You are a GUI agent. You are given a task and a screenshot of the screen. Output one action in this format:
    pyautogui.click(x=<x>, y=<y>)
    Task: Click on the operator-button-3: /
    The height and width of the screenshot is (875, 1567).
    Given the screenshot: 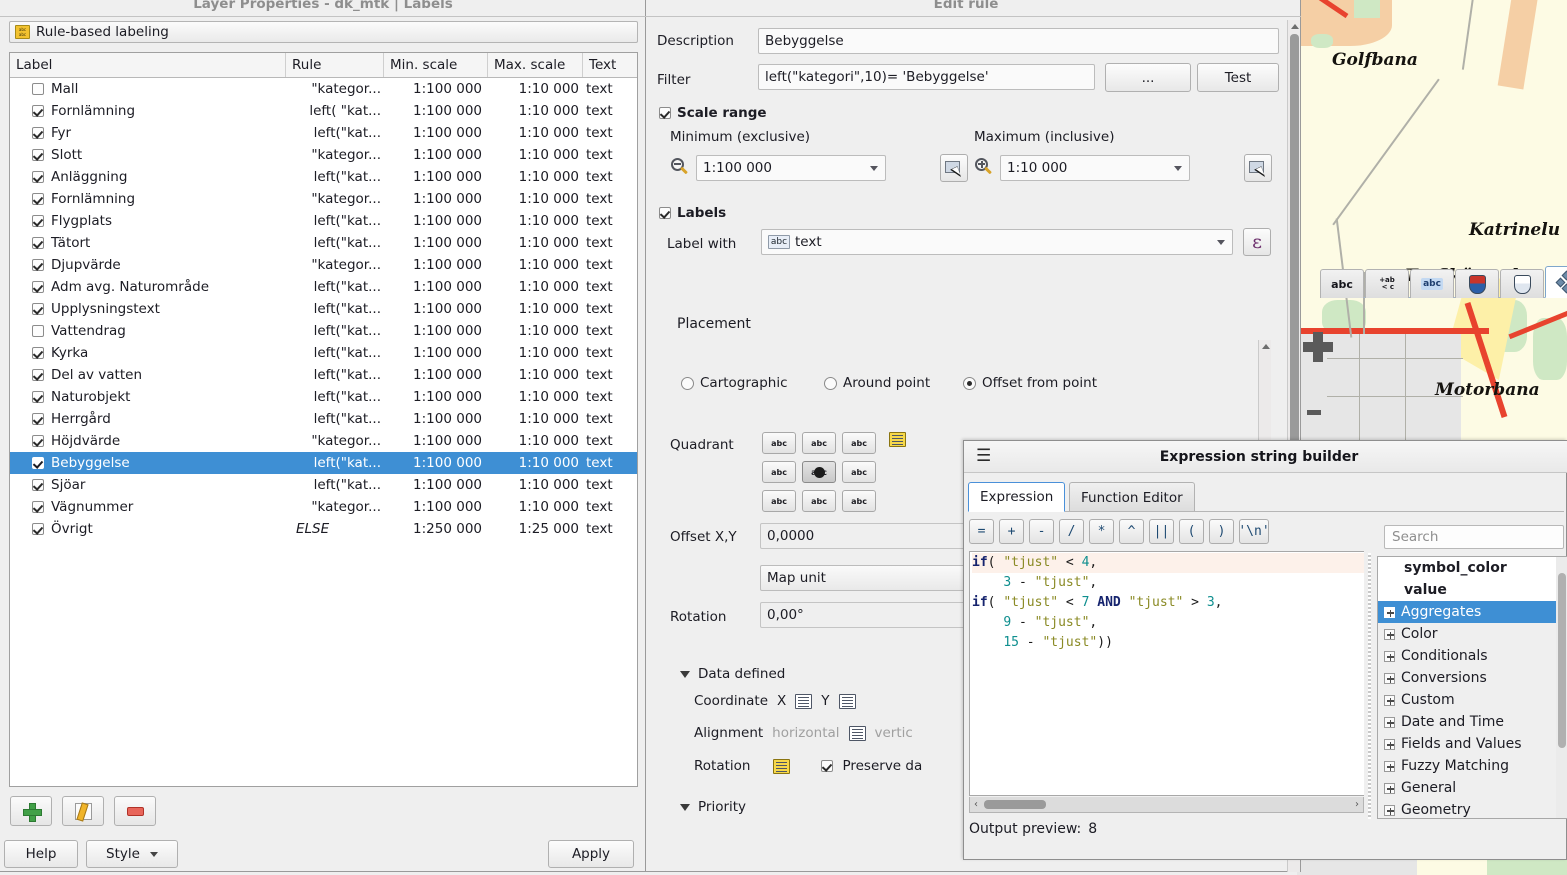 What is the action you would take?
    pyautogui.click(x=1071, y=531)
    